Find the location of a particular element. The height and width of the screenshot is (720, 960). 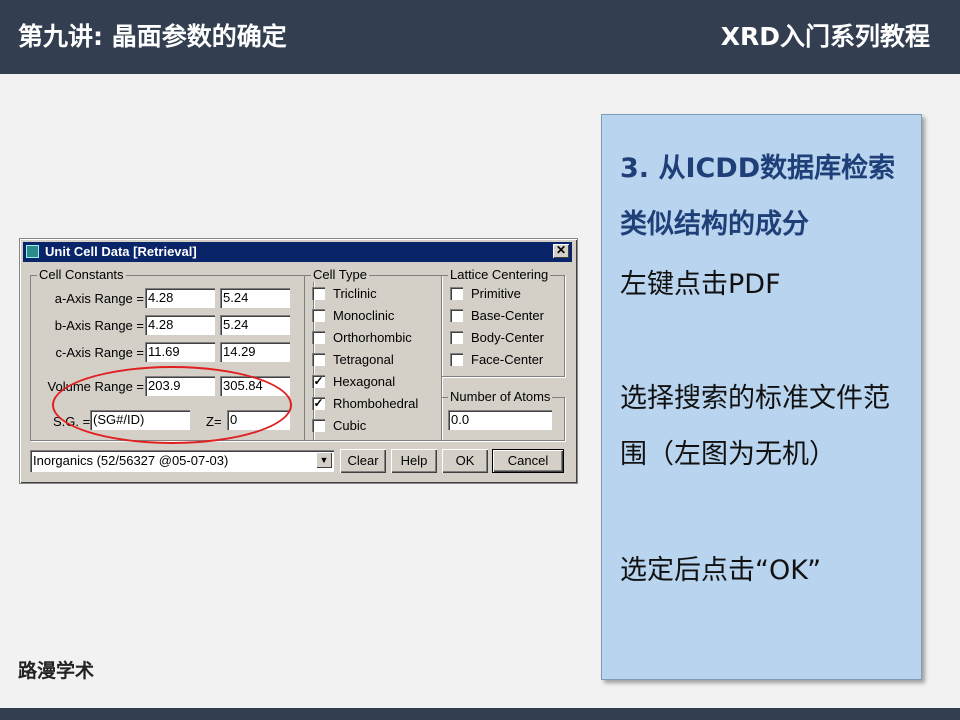

b-axis-min-field: 4.28 is located at coordinates (180, 325).